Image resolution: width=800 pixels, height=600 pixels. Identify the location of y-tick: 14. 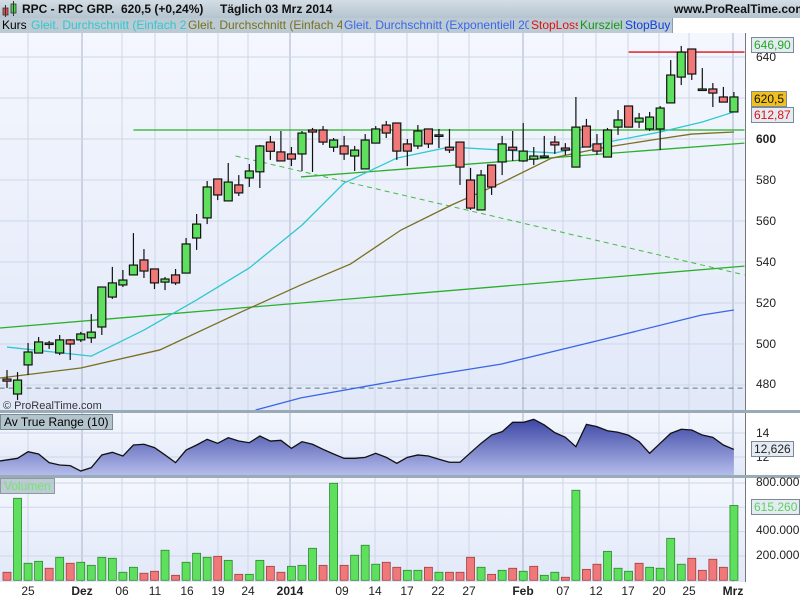
(763, 433).